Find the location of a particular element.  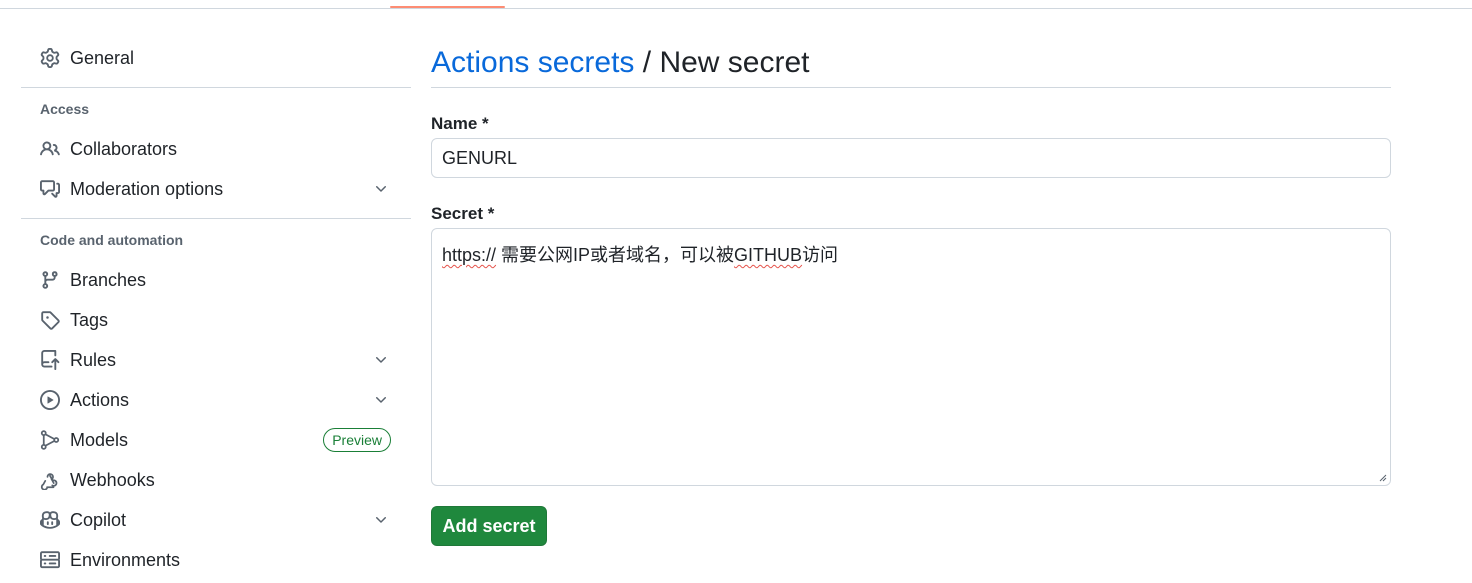

sidebar-item-label: Moderation options is located at coordinates (147, 188).